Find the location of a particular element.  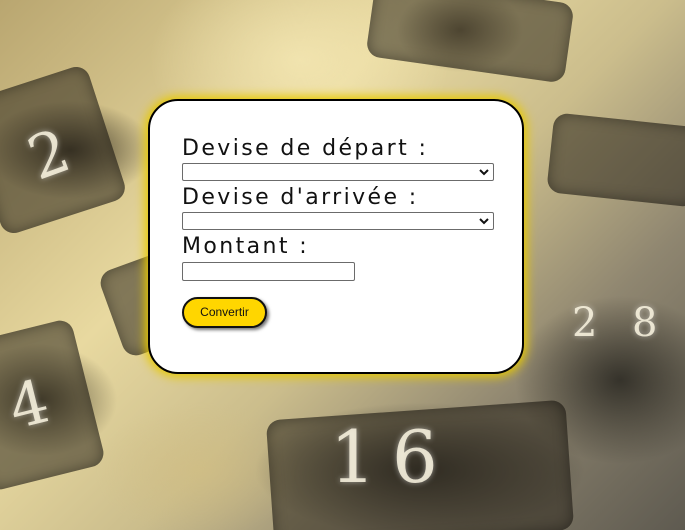

amount-input is located at coordinates (268, 271).